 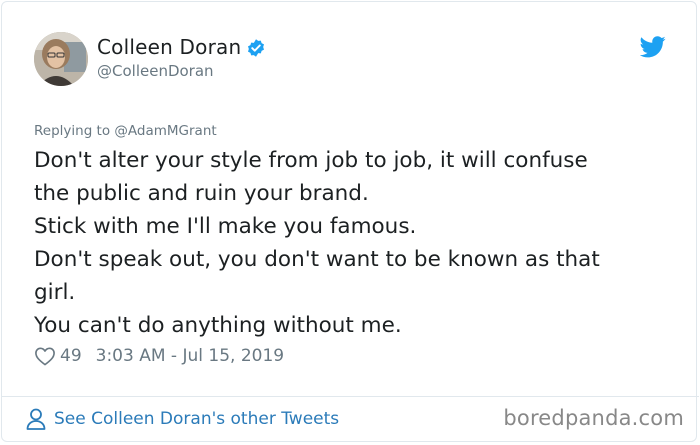 I want to click on see-other-tweets-link: See Colleen Doran's other Tweets, so click(x=182, y=419).